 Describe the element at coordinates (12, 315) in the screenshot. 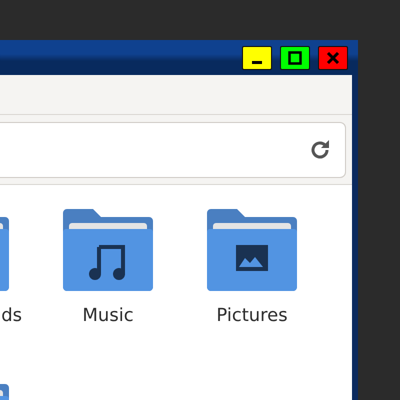

I see `file-label: ds` at that location.